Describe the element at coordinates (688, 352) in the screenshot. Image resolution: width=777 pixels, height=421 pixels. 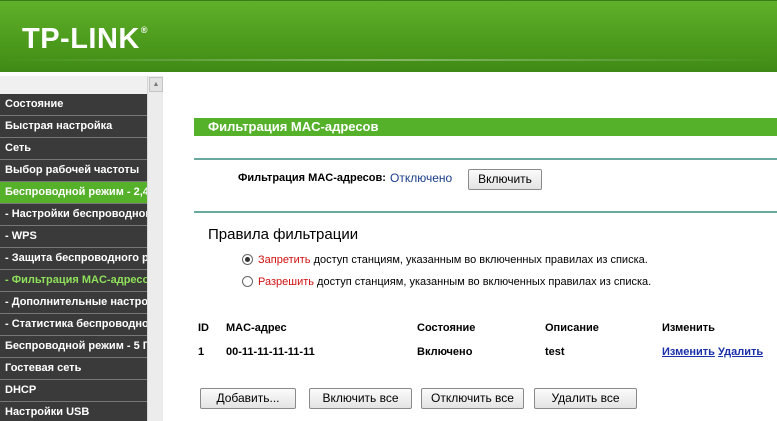
I see `row-edit-link: Изменить` at that location.